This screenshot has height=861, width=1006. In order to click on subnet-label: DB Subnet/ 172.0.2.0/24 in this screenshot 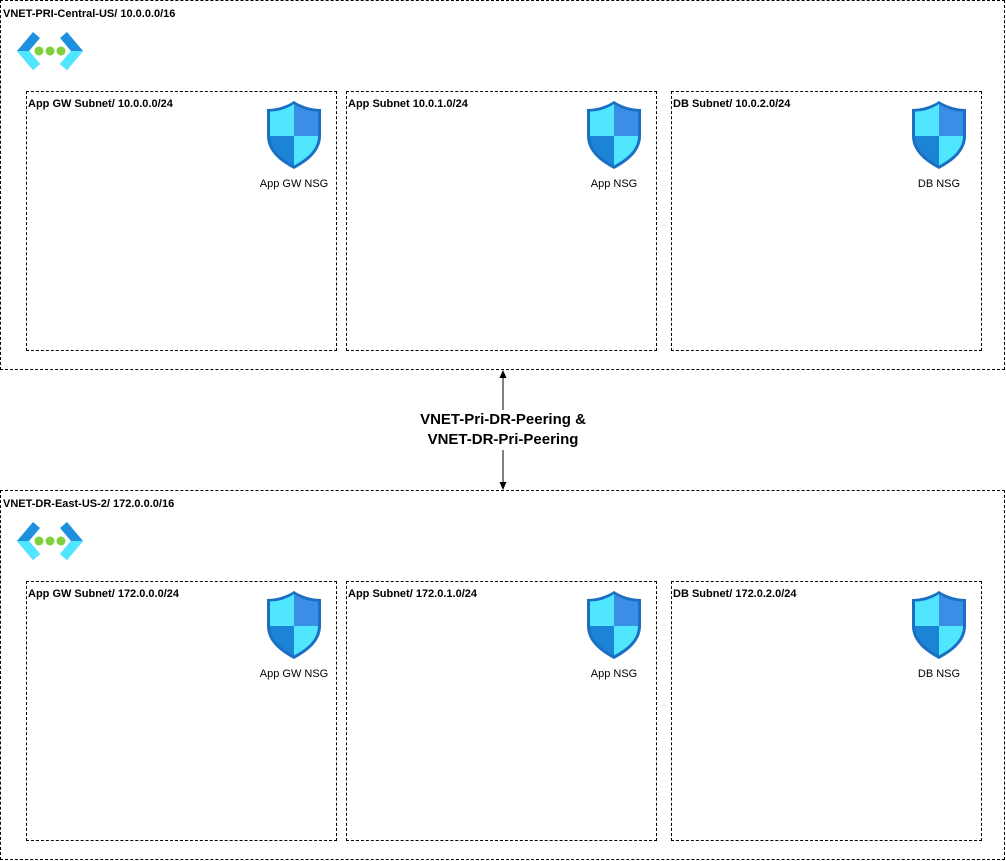, I will do `click(735, 594)`.